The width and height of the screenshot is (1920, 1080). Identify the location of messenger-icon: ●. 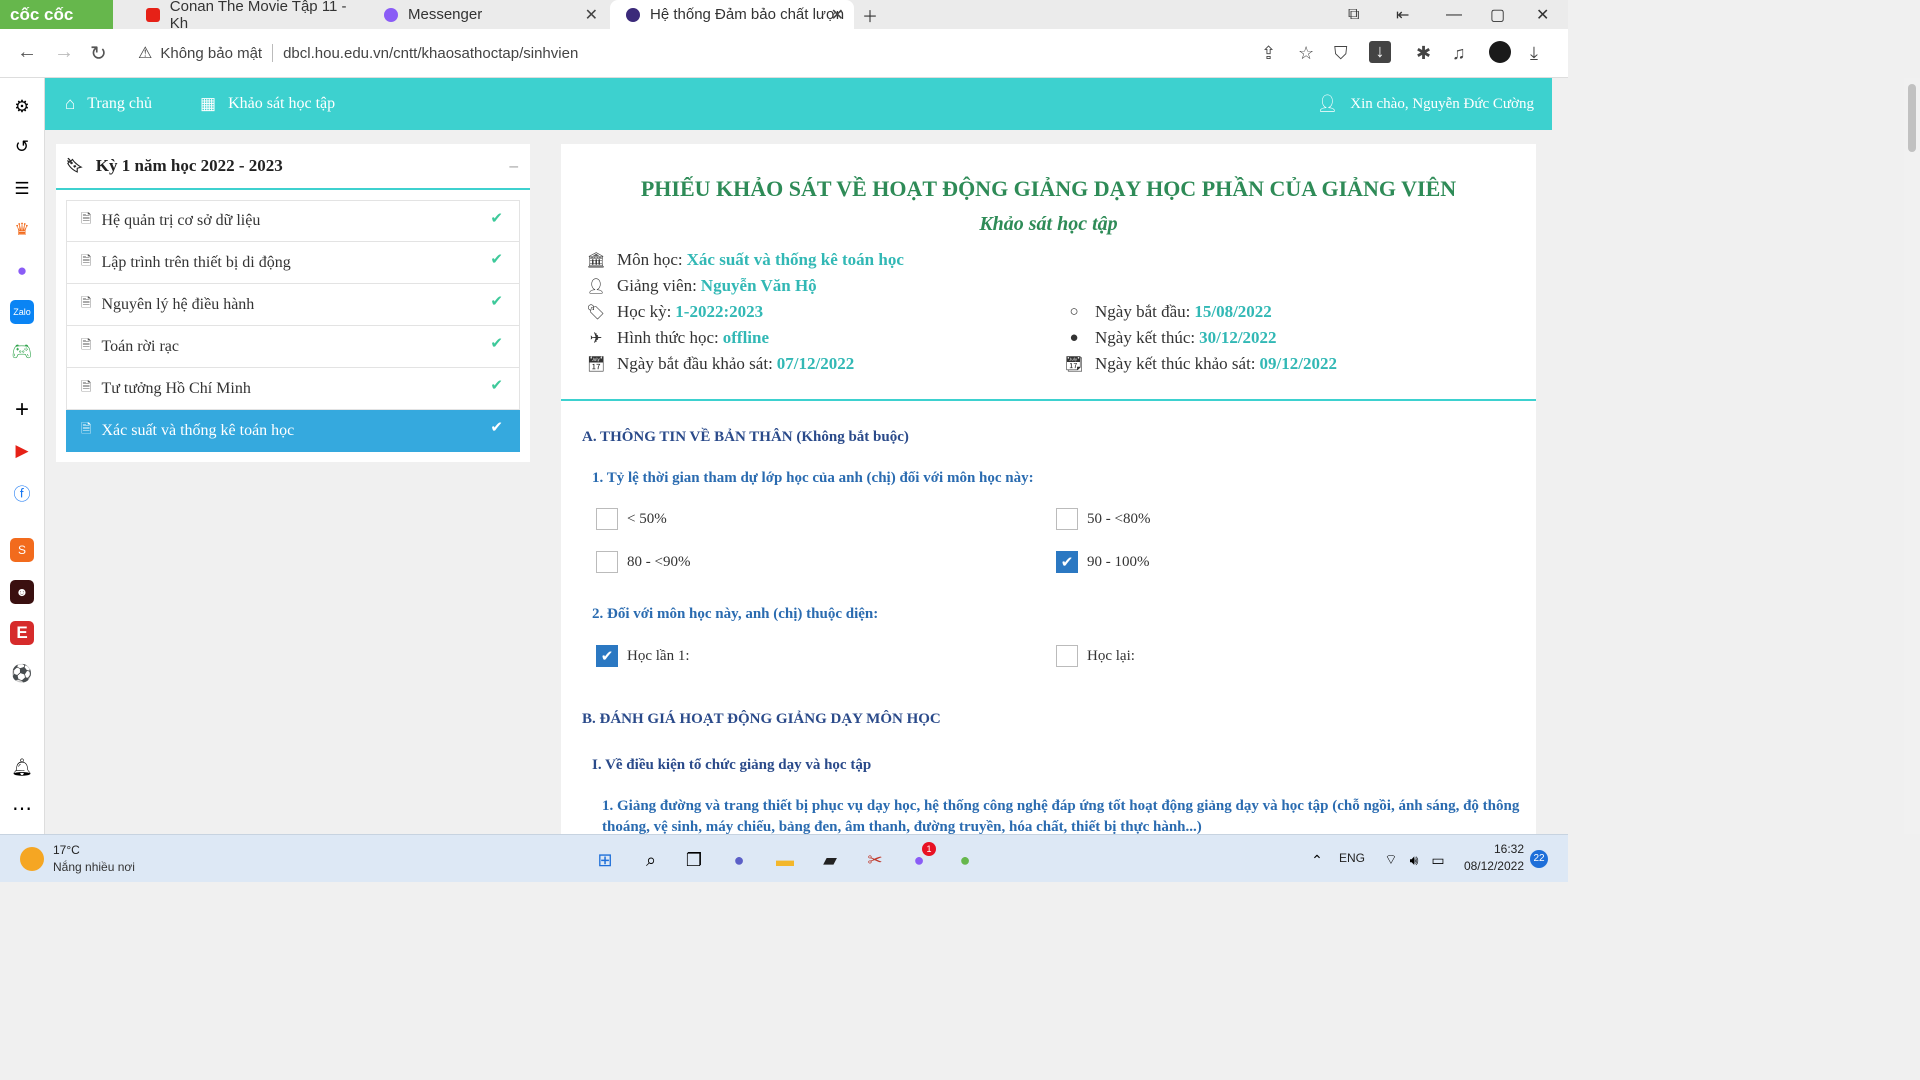
(22, 271).